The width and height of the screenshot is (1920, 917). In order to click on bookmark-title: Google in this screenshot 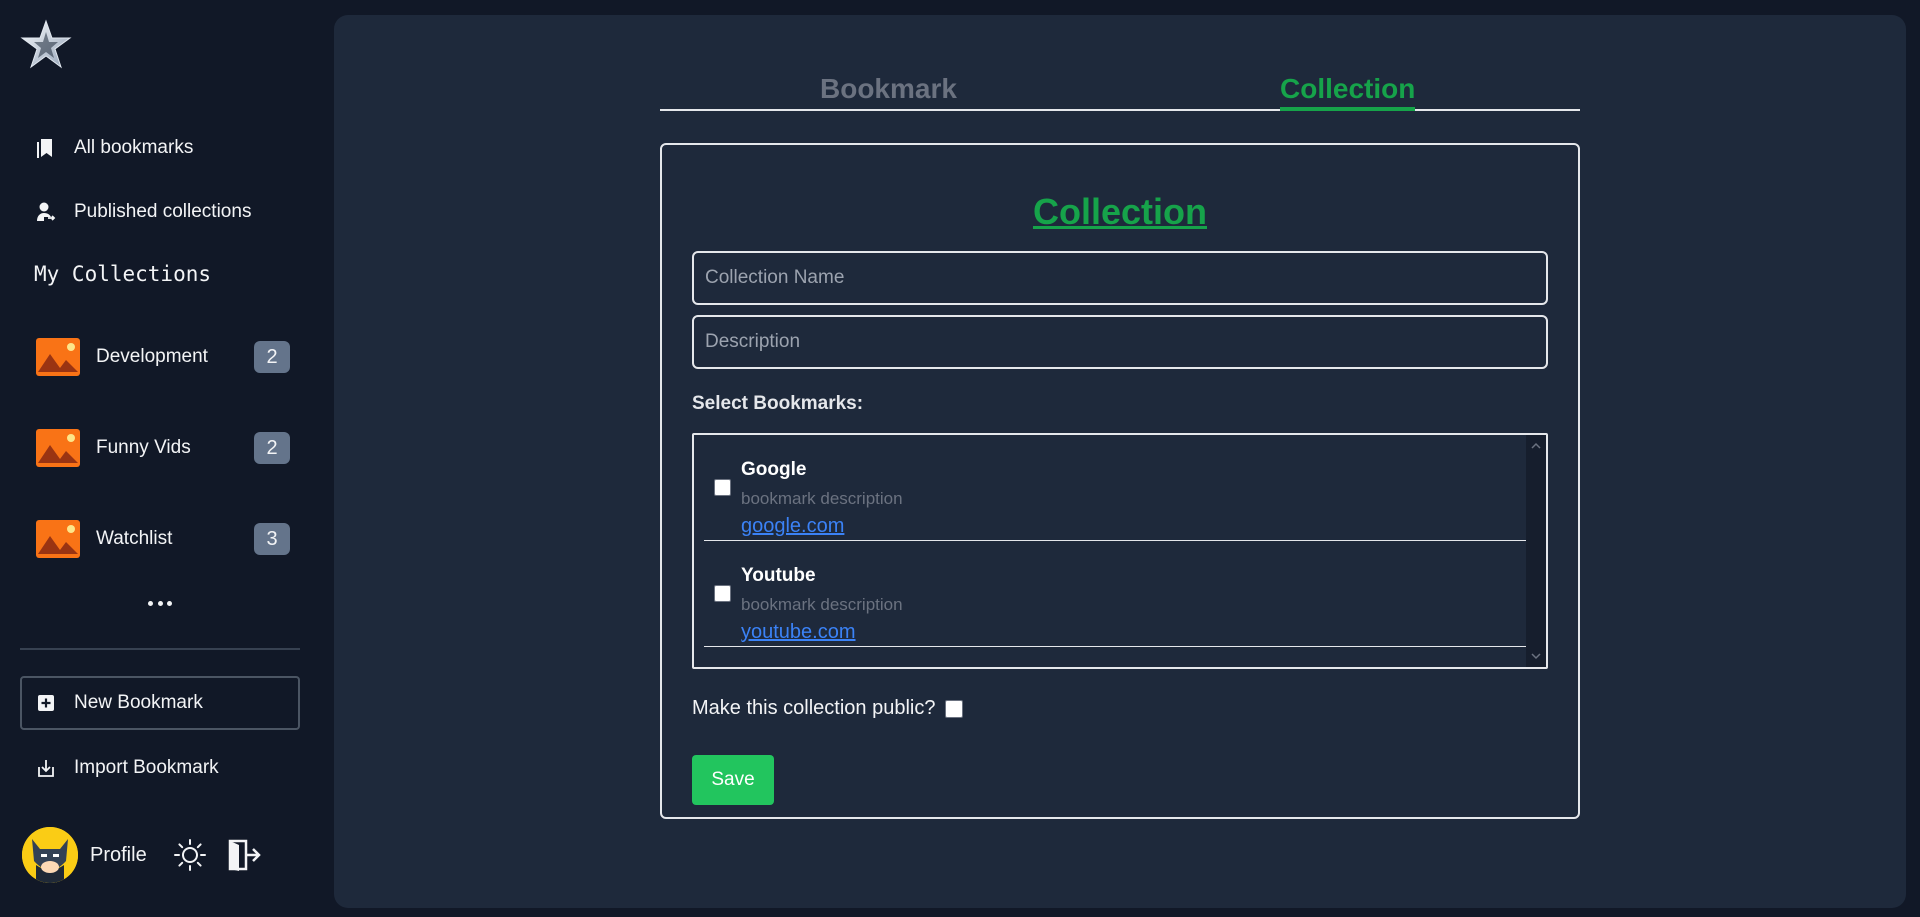, I will do `click(774, 469)`.